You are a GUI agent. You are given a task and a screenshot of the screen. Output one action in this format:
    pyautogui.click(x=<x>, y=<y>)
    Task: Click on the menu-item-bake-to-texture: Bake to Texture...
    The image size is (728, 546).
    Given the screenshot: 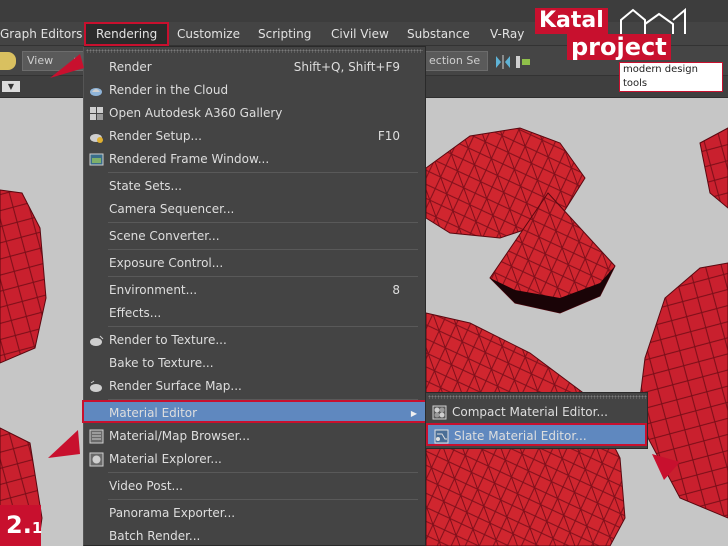 What is the action you would take?
    pyautogui.click(x=254, y=363)
    